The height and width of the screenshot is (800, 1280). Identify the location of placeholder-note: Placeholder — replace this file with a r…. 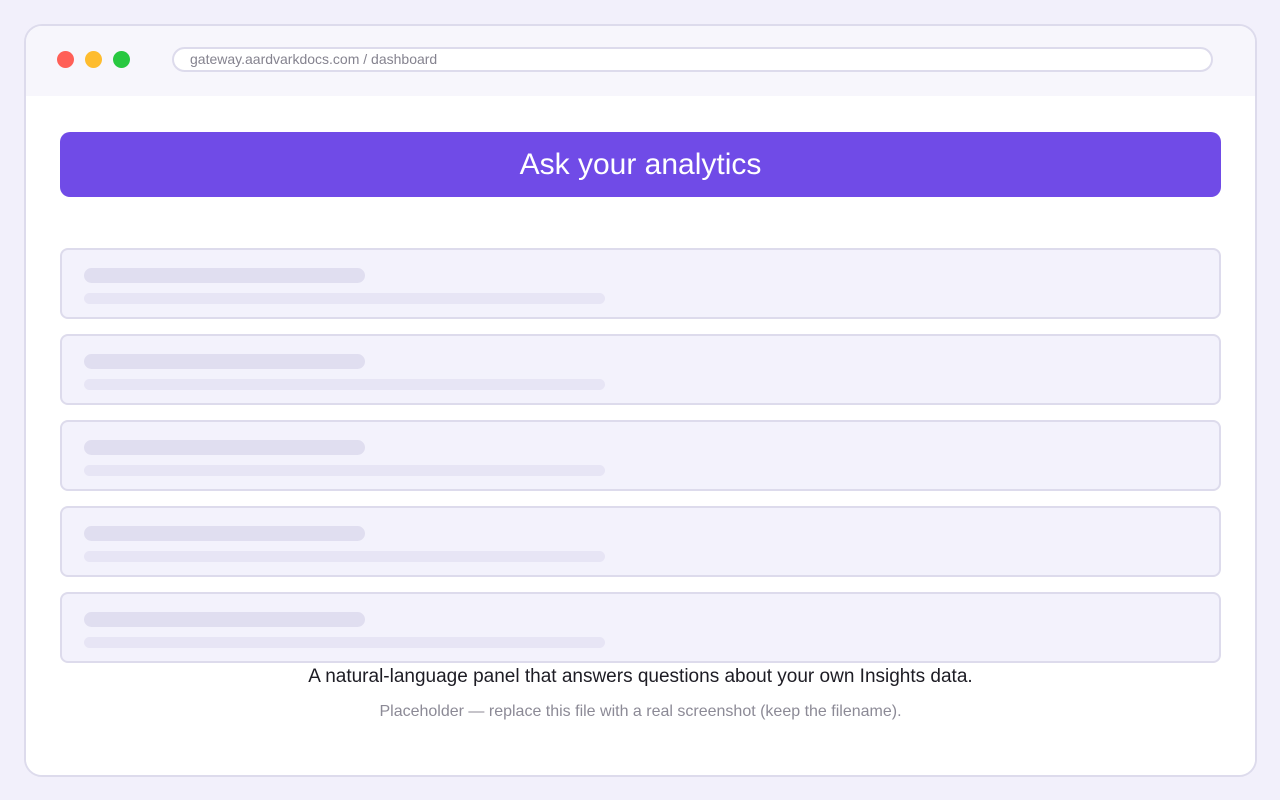
(640, 711).